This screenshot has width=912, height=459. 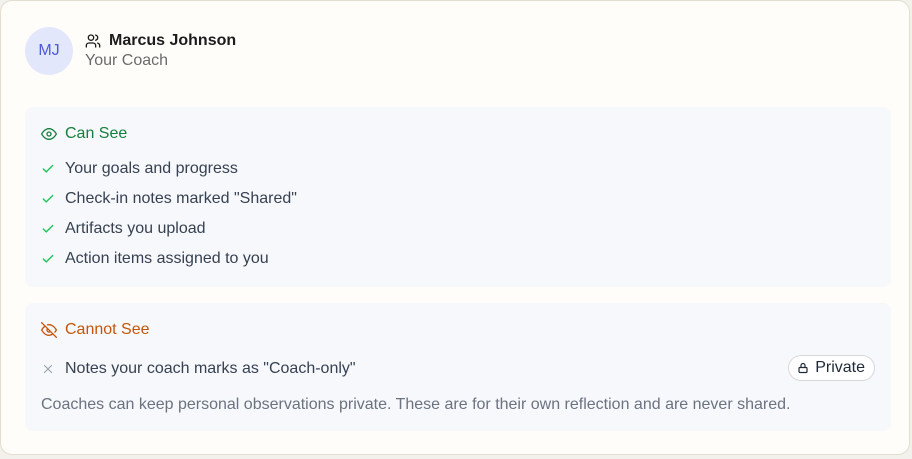 I want to click on can-see-item-label: Action items assigned to you, so click(x=167, y=258).